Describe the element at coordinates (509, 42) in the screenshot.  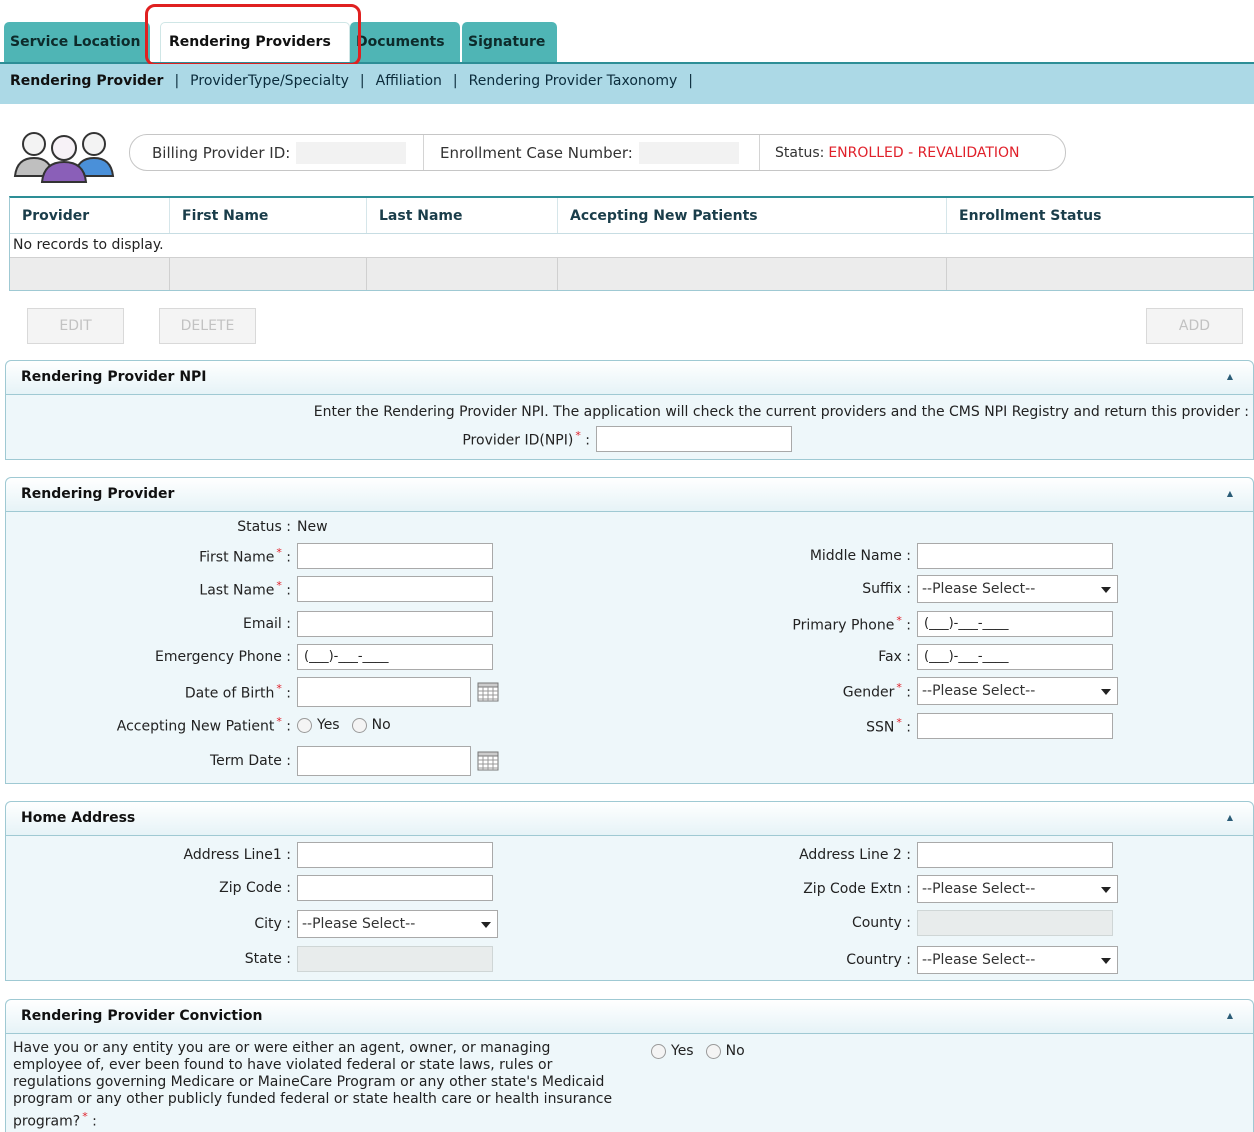
I see `tab-signature: Signature` at that location.